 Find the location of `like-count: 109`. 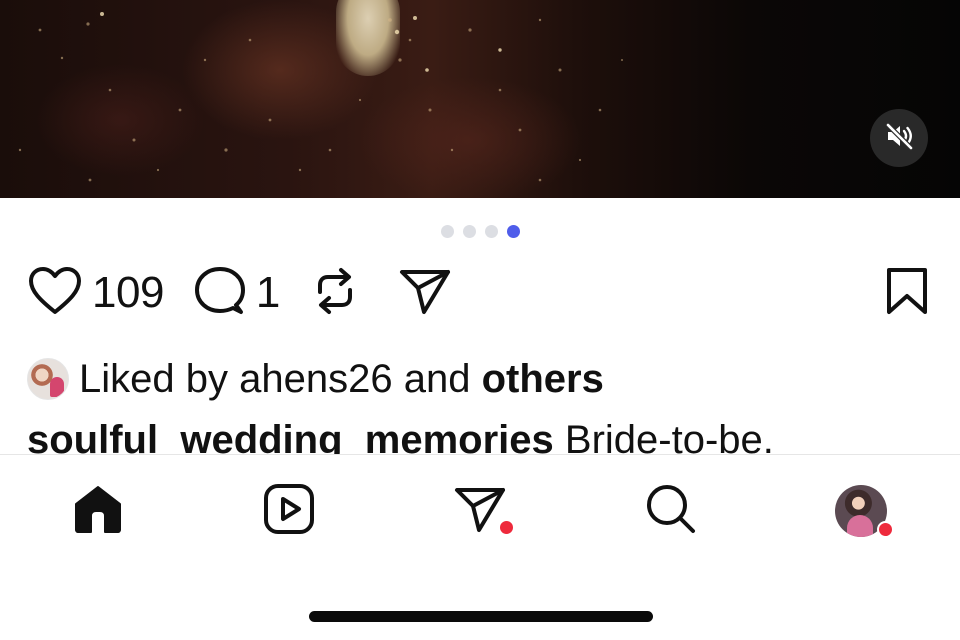

like-count: 109 is located at coordinates (128, 293).